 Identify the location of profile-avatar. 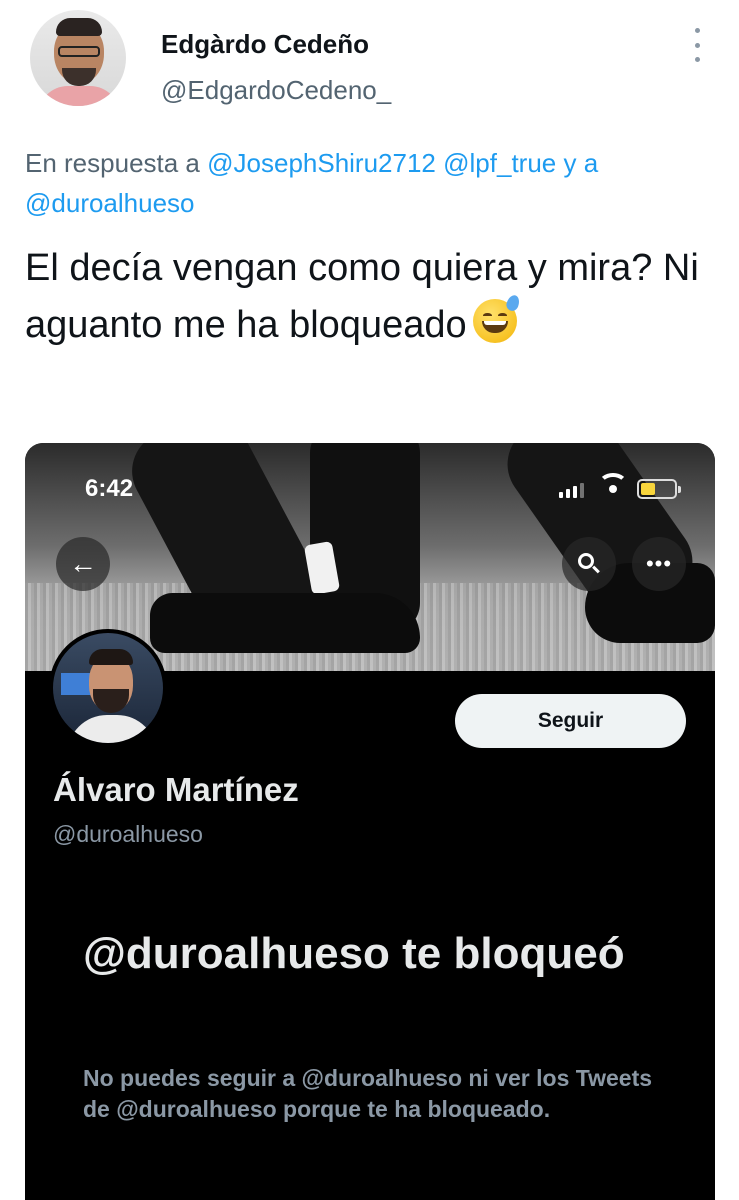
(108, 688).